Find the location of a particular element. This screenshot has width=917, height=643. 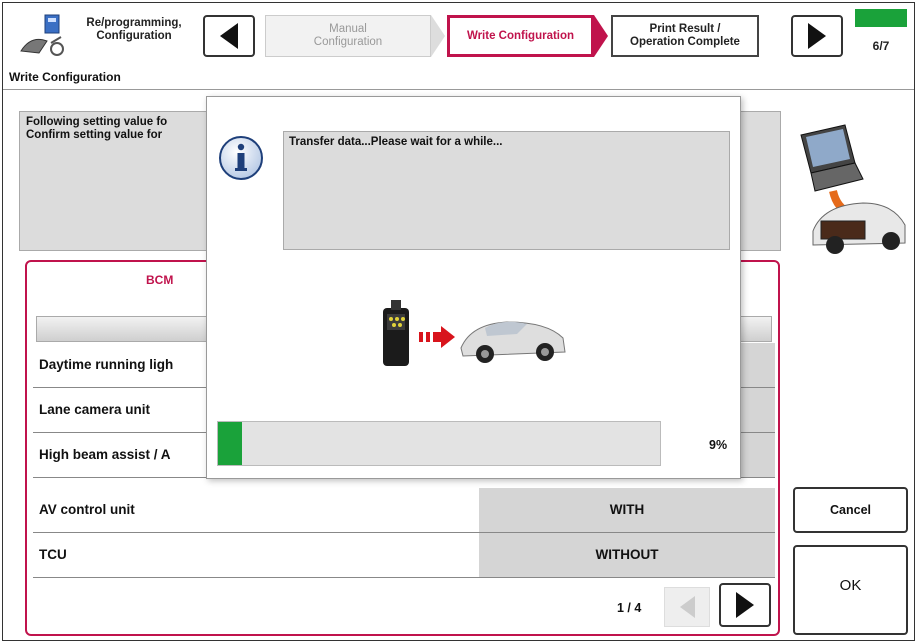

section-title: Write Configuration is located at coordinates (65, 77).